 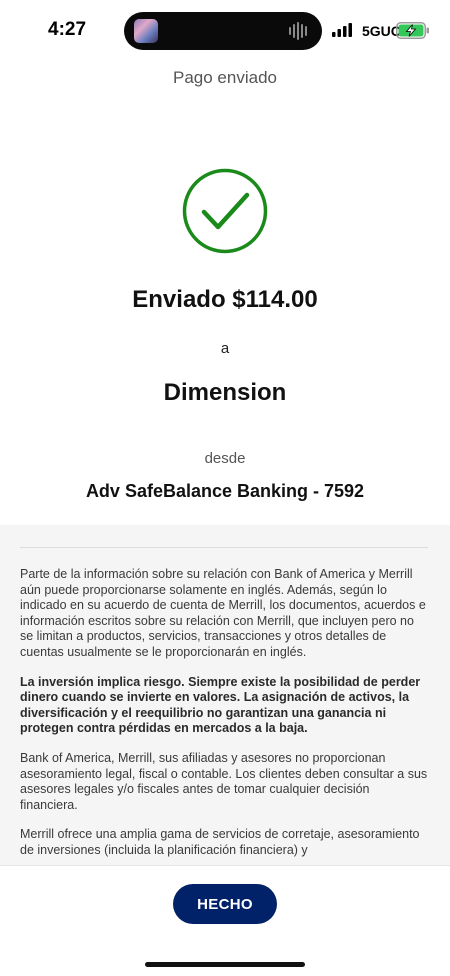 What do you see at coordinates (342, 30) in the screenshot?
I see `signal-icon` at bounding box center [342, 30].